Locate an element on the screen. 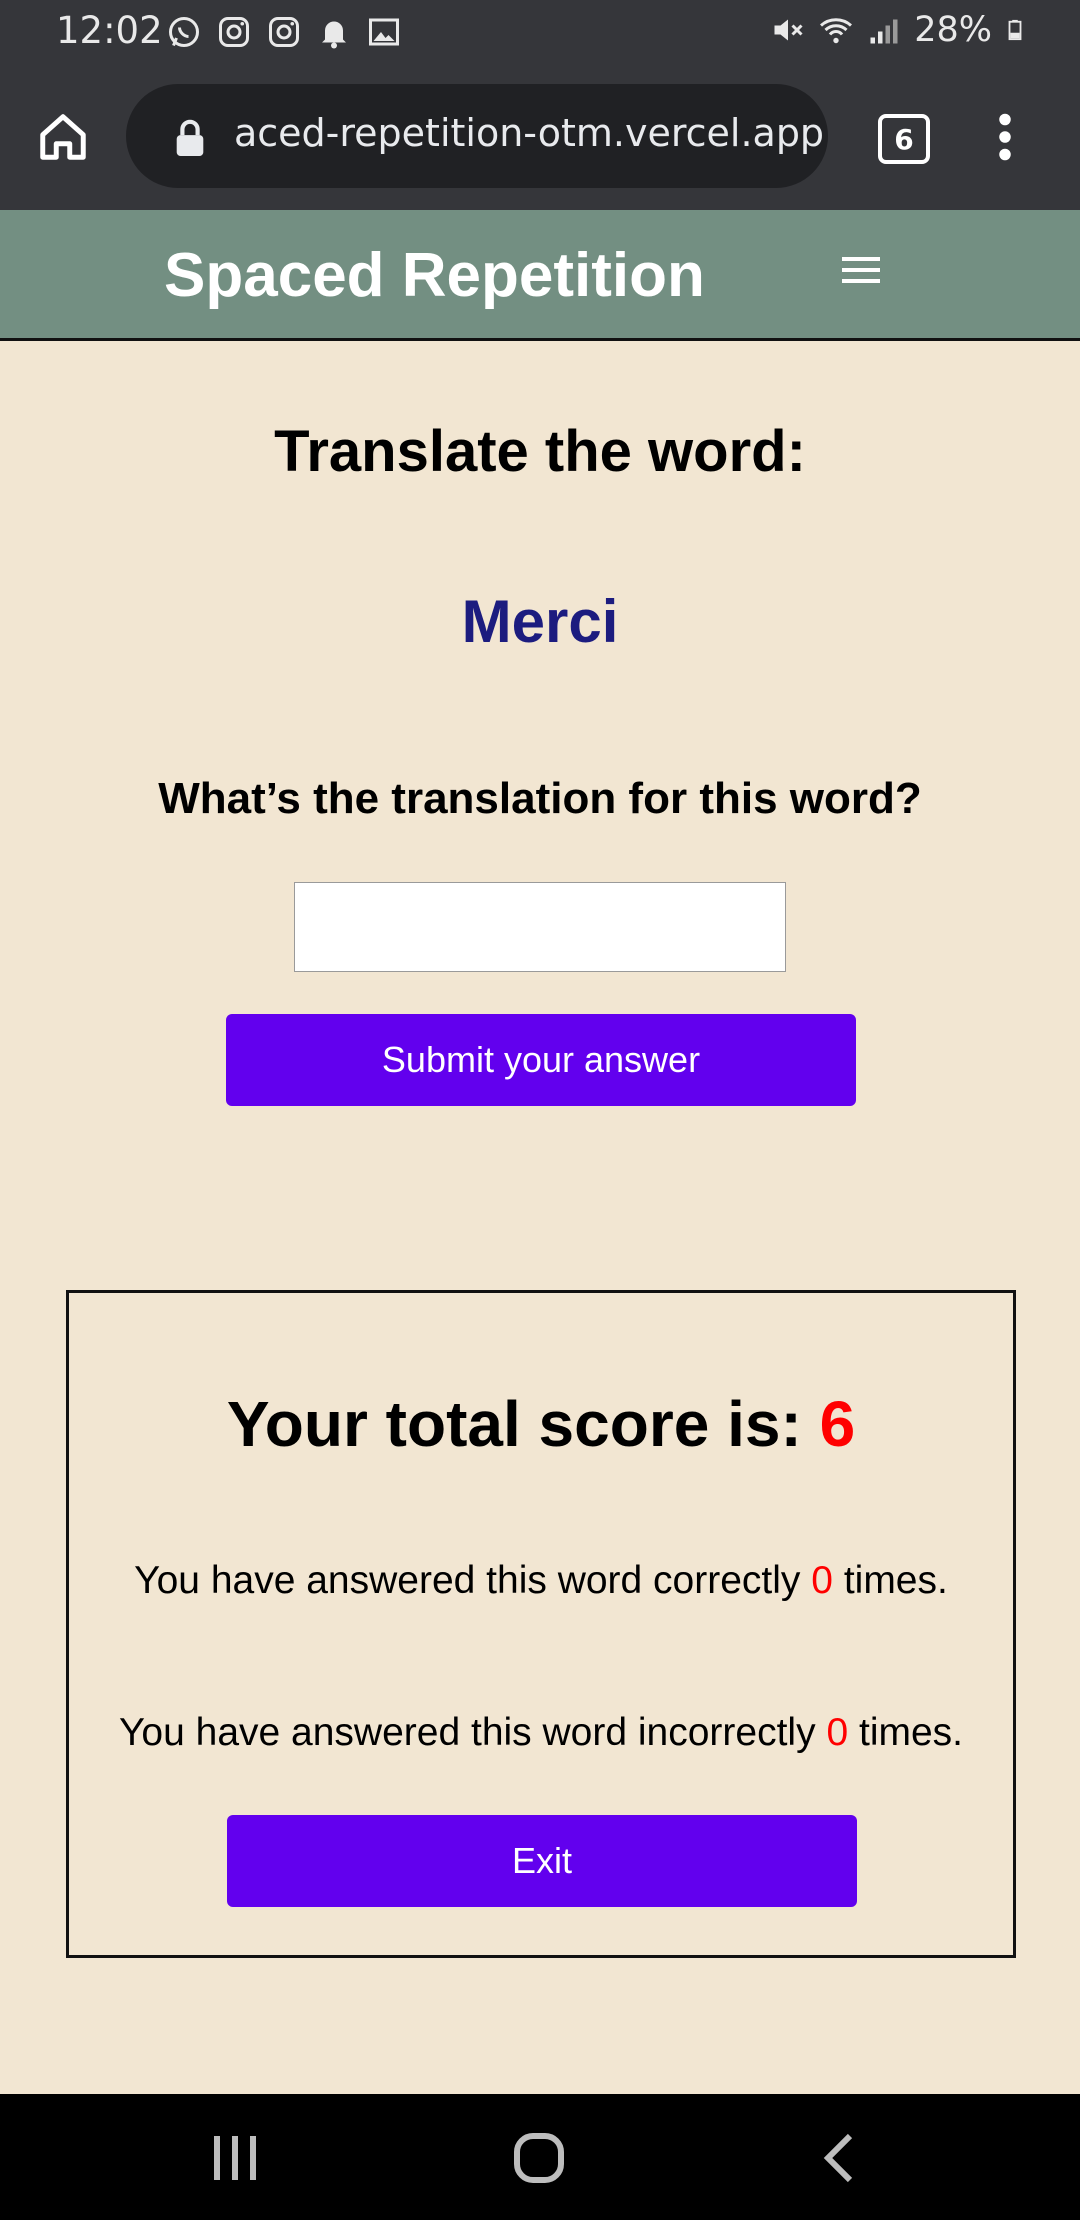  battery-percentage: 28% is located at coordinates (953, 30).